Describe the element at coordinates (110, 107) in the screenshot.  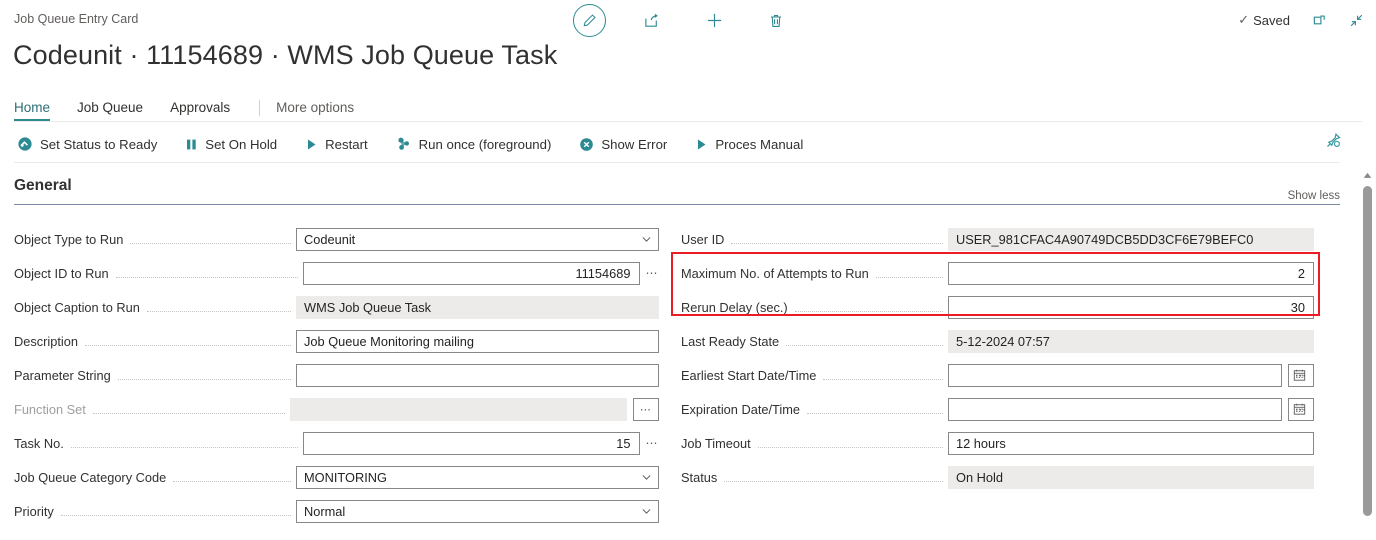
I see `tab-job-queue-label: Job Queue` at that location.